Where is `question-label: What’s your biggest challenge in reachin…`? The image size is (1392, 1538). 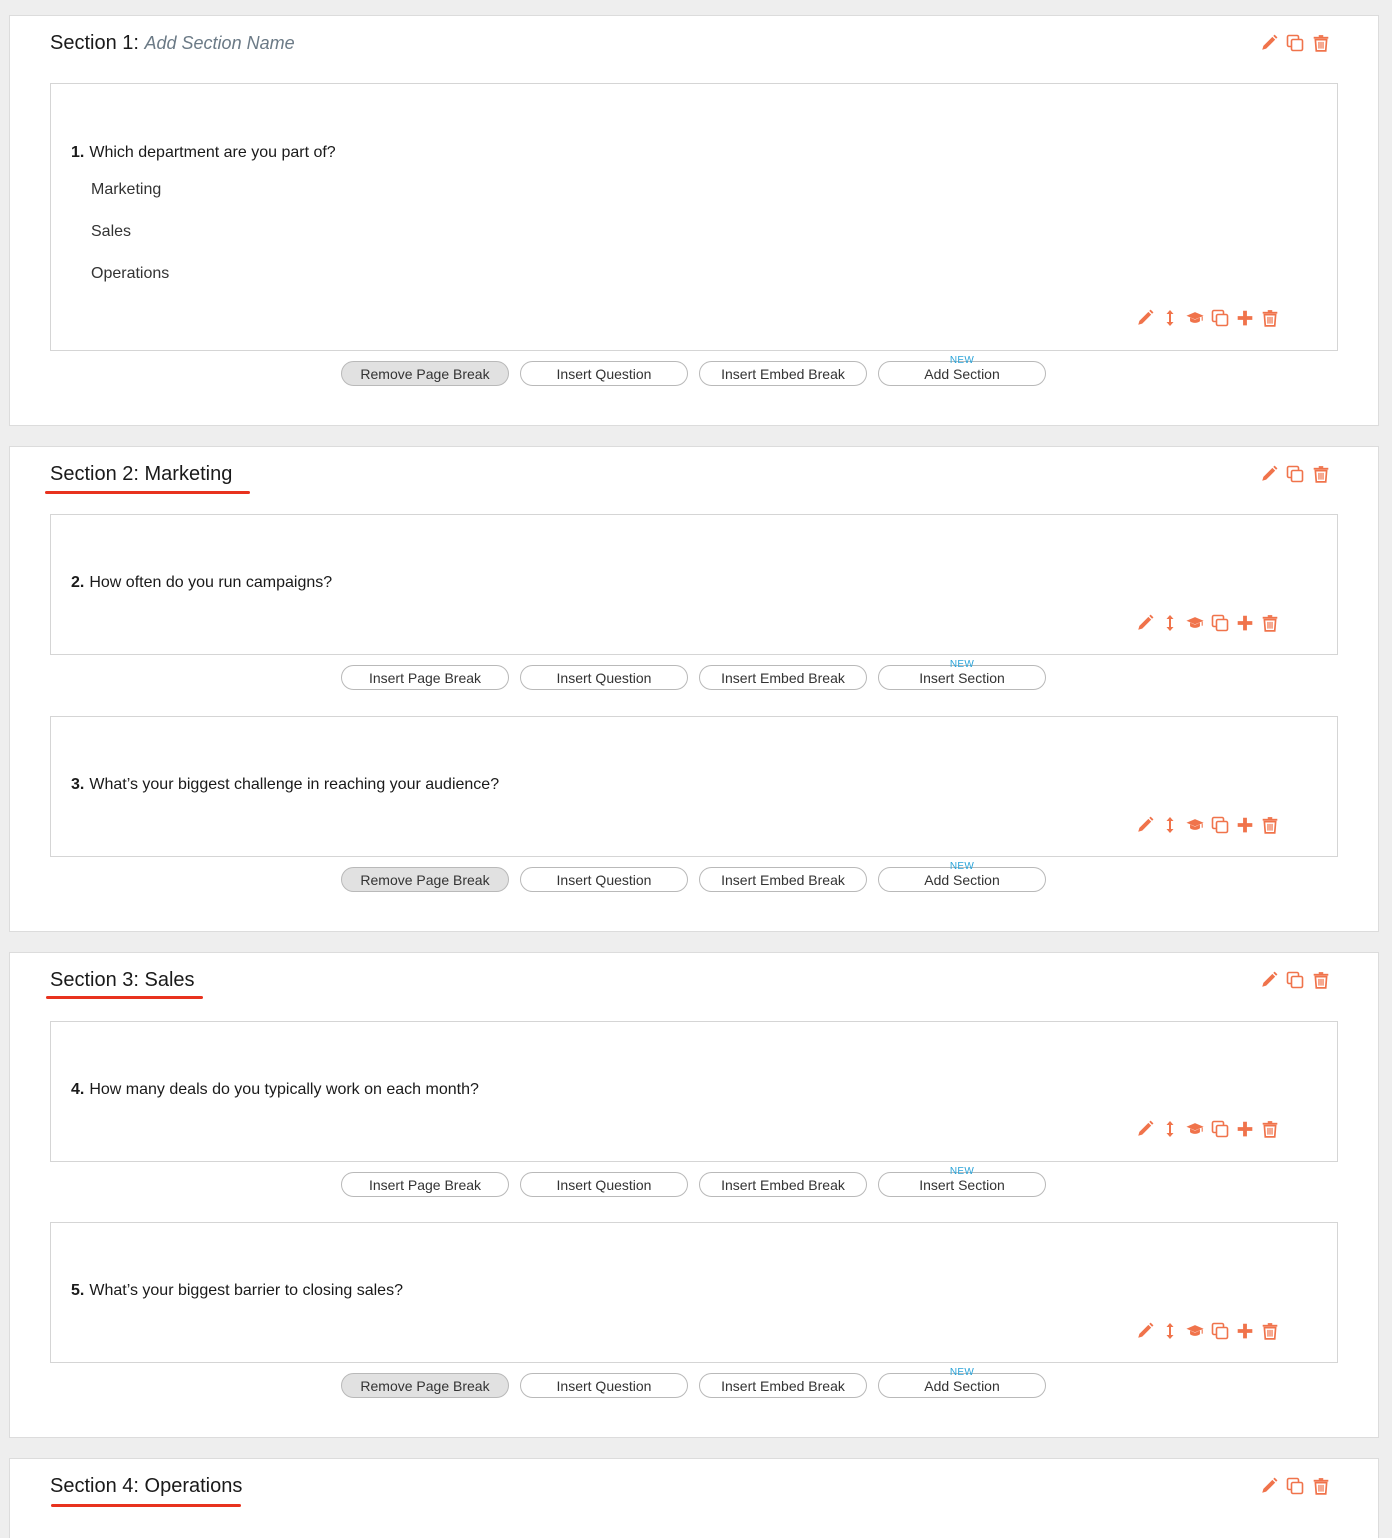 question-label: What’s your biggest challenge in reachin… is located at coordinates (294, 784).